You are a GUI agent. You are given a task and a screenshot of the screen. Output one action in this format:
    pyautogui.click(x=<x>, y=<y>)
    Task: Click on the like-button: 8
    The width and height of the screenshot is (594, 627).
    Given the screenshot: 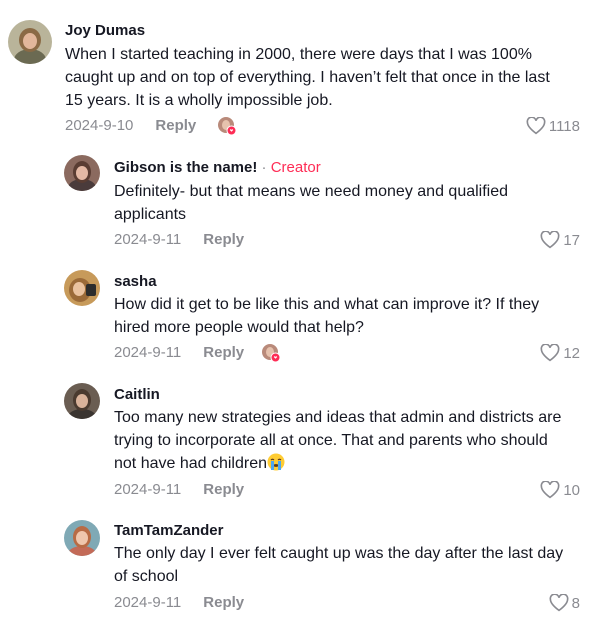 What is the action you would take?
    pyautogui.click(x=564, y=603)
    